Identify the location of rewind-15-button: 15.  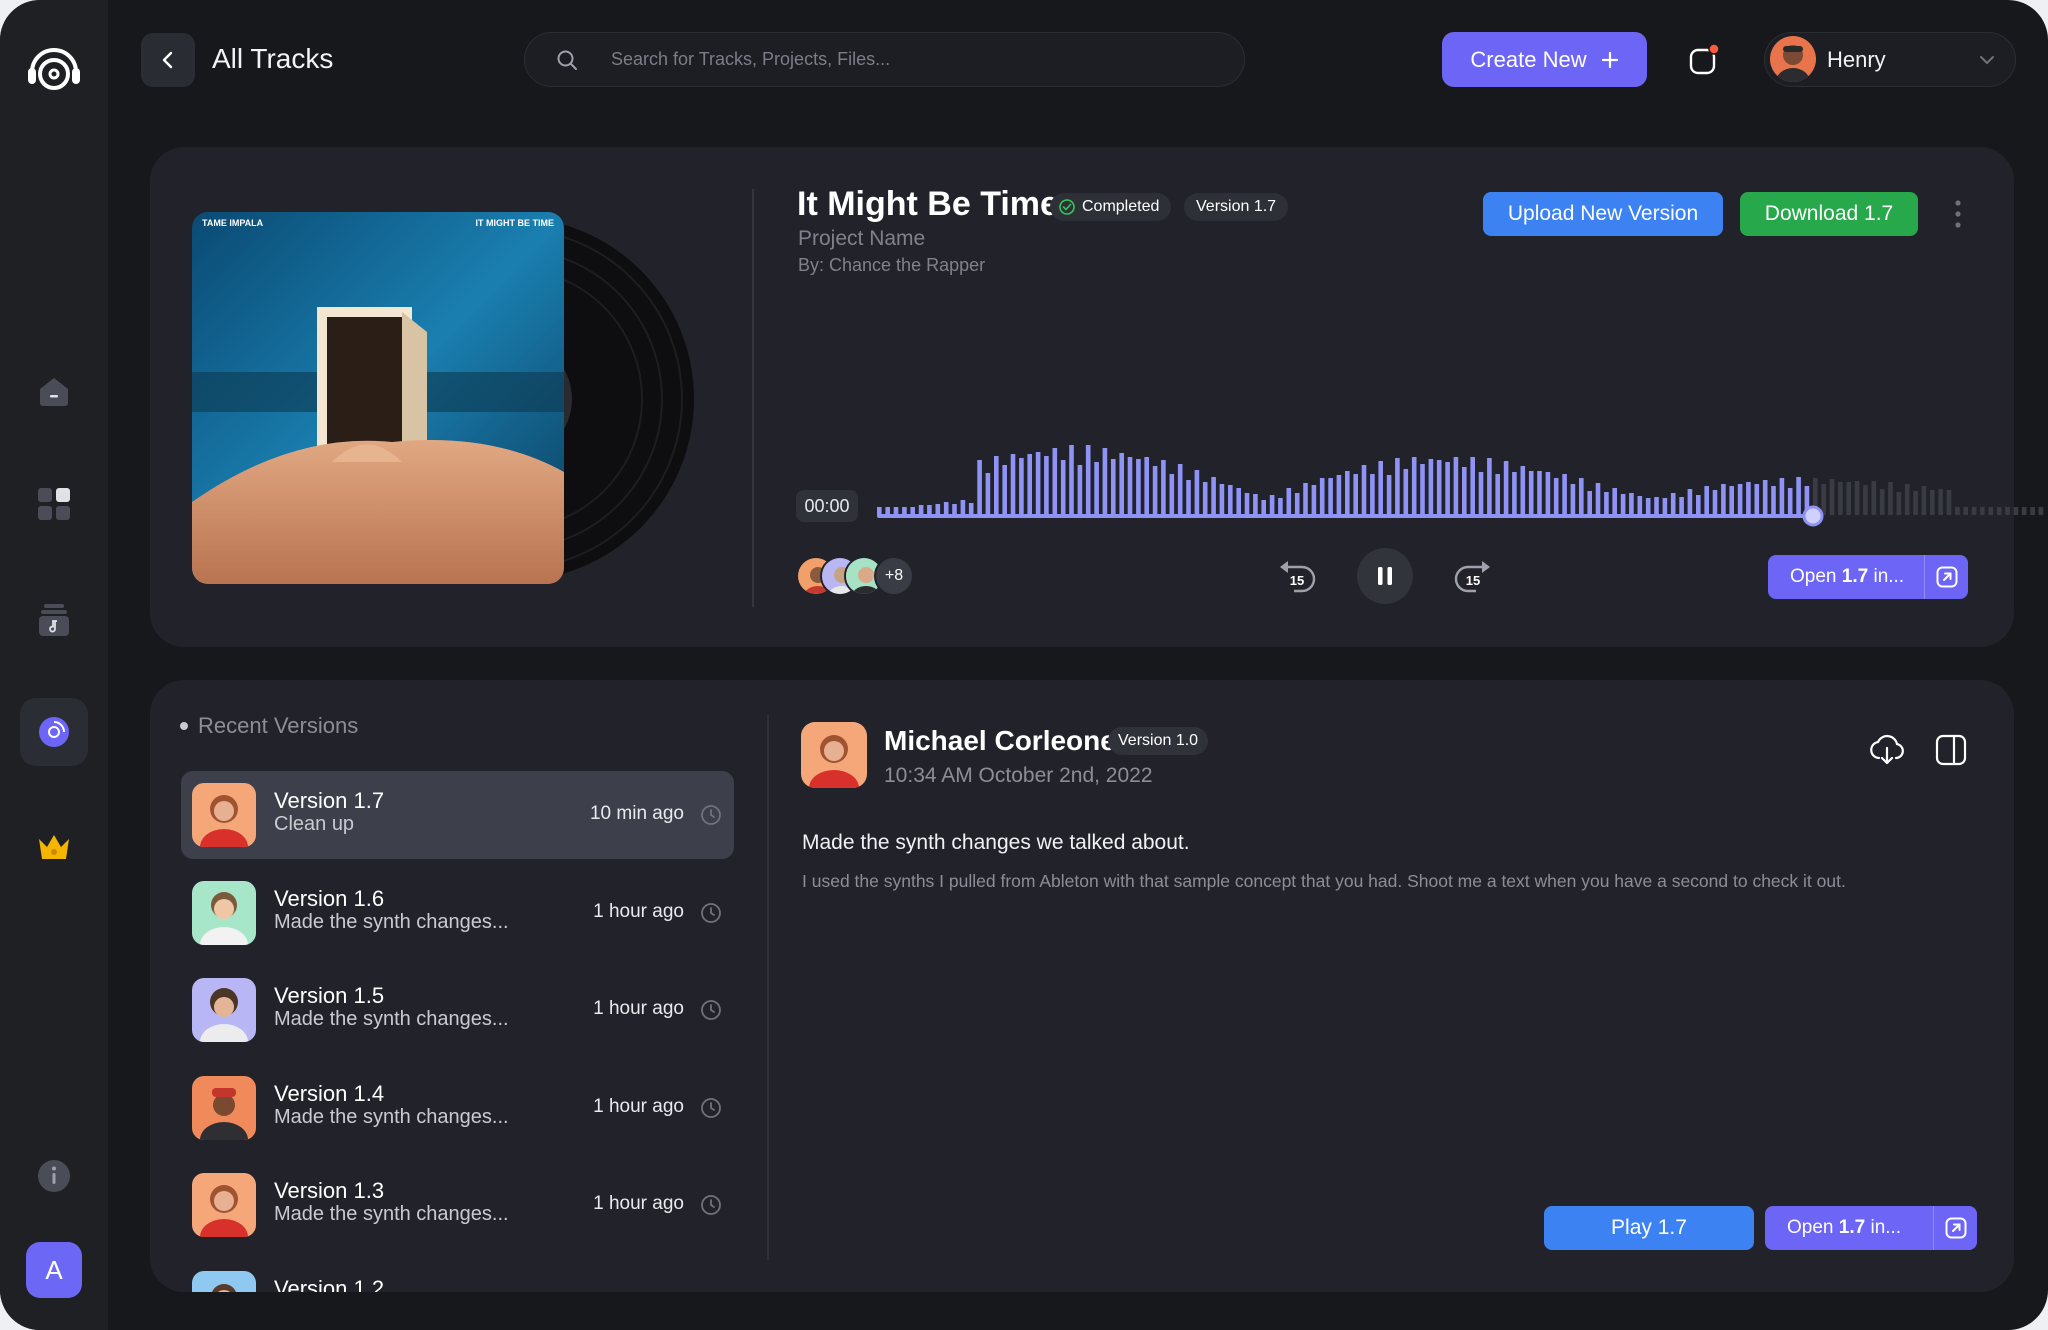
(1297, 577).